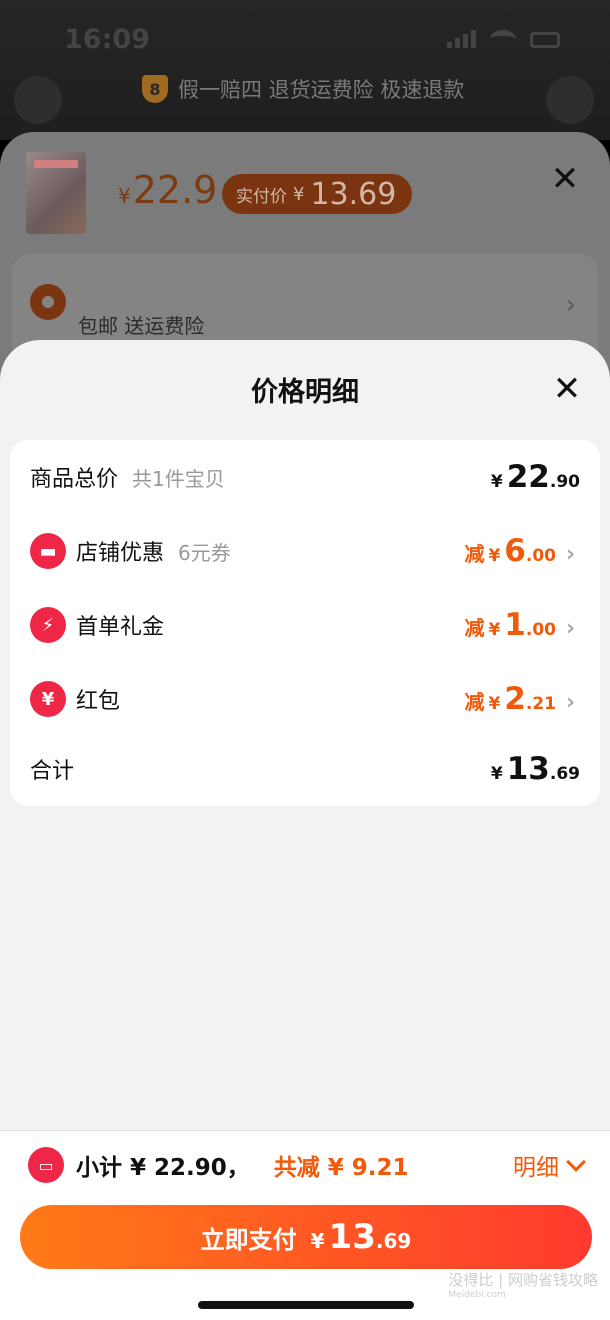 This screenshot has height=1320, width=610. What do you see at coordinates (48, 625) in the screenshot?
I see `lightning-icon: ⚡` at bounding box center [48, 625].